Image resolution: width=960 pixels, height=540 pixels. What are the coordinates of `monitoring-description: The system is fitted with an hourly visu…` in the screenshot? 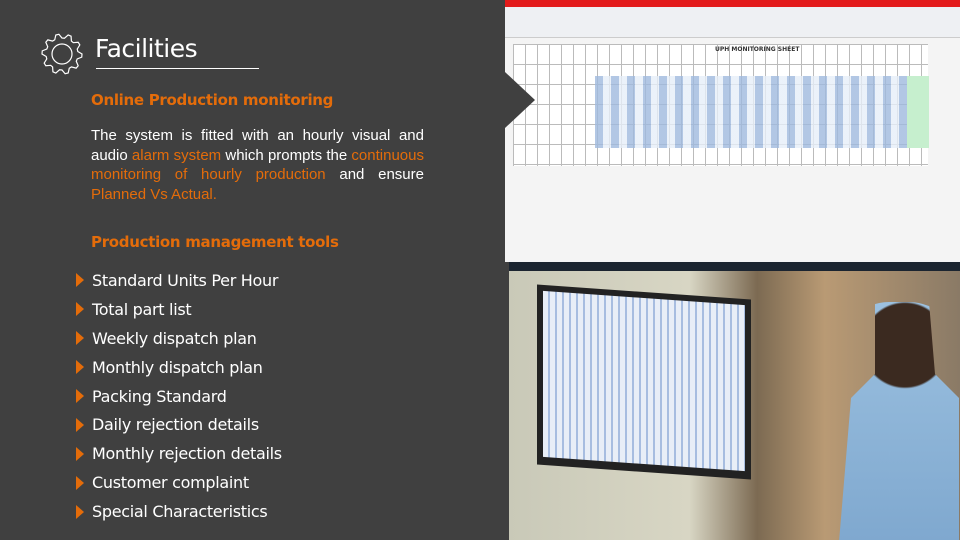 It's located at (257, 165).